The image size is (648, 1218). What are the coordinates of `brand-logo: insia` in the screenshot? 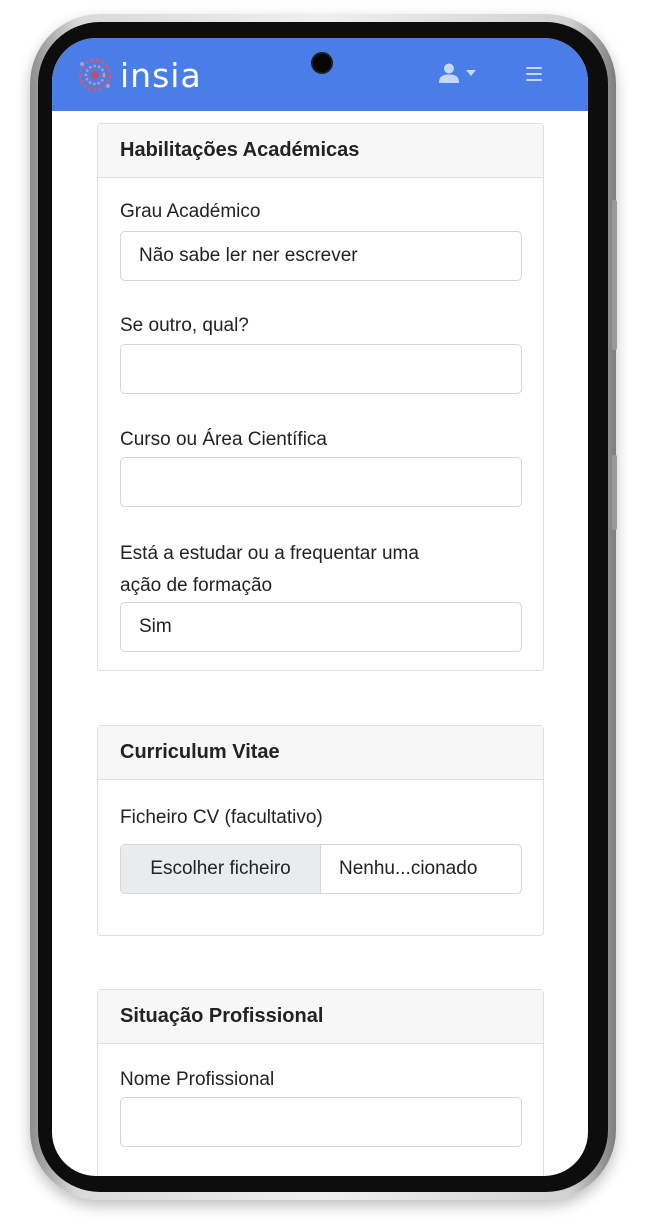 It's located at (138, 75).